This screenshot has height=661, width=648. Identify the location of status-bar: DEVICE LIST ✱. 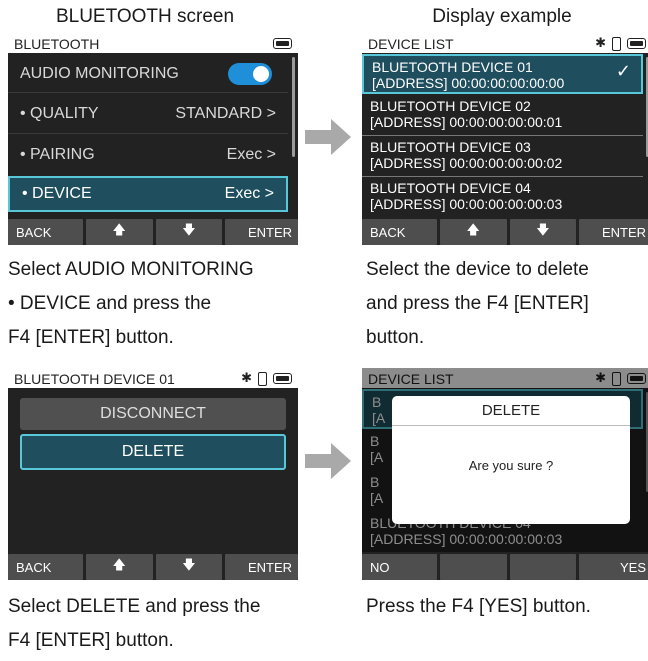
(505, 43).